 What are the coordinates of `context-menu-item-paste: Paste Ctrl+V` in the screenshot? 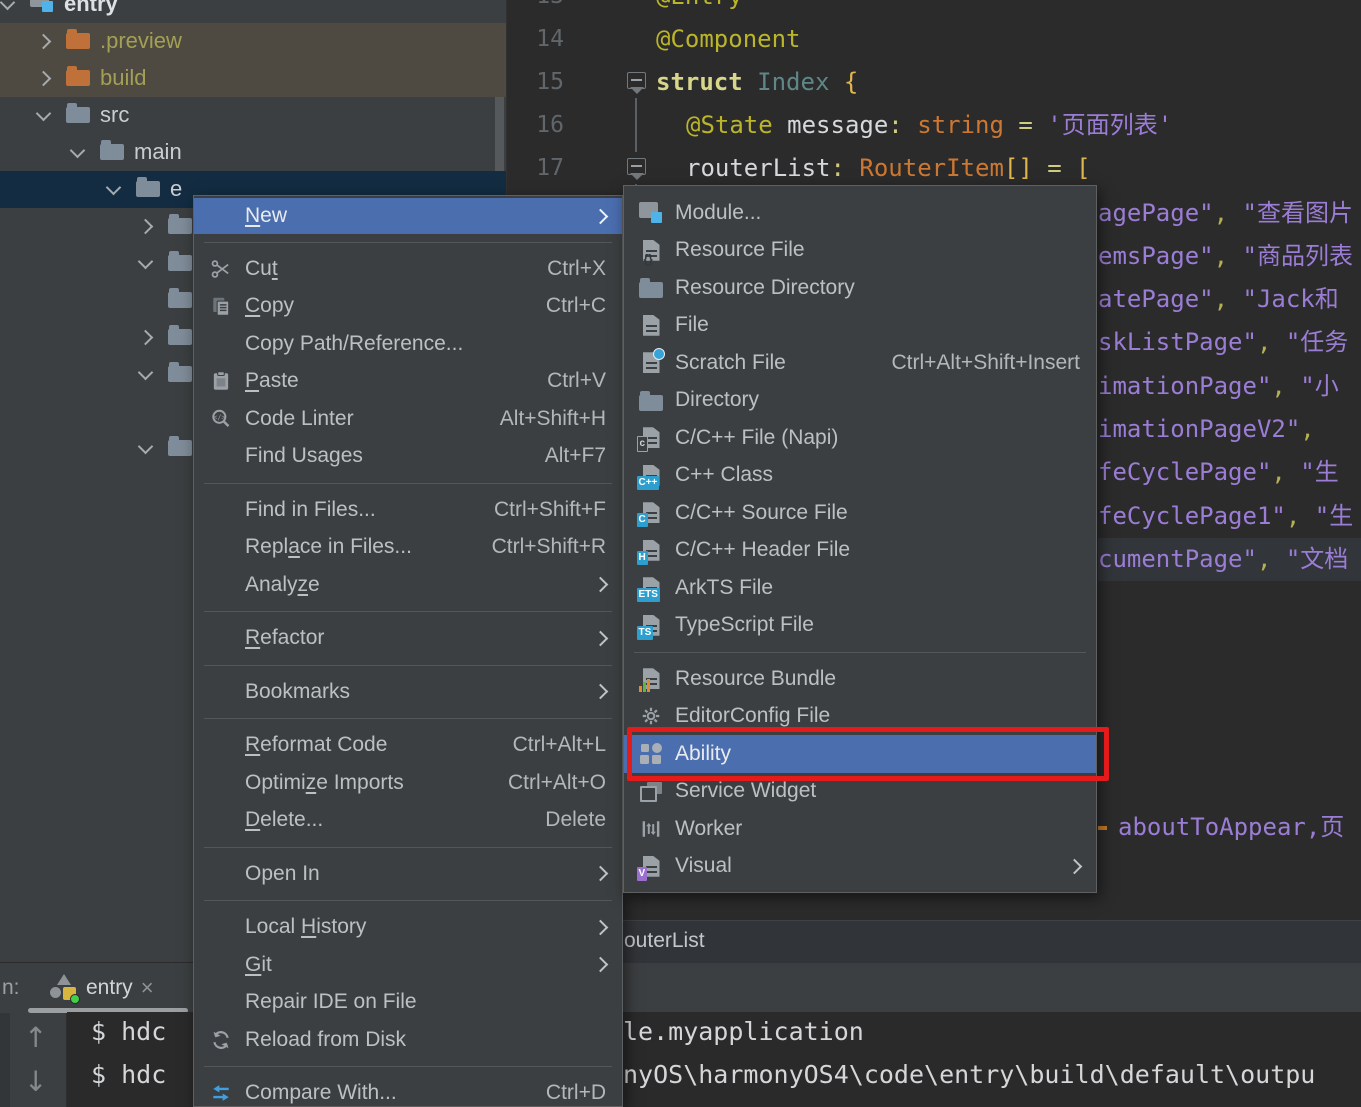 It's located at (408, 382).